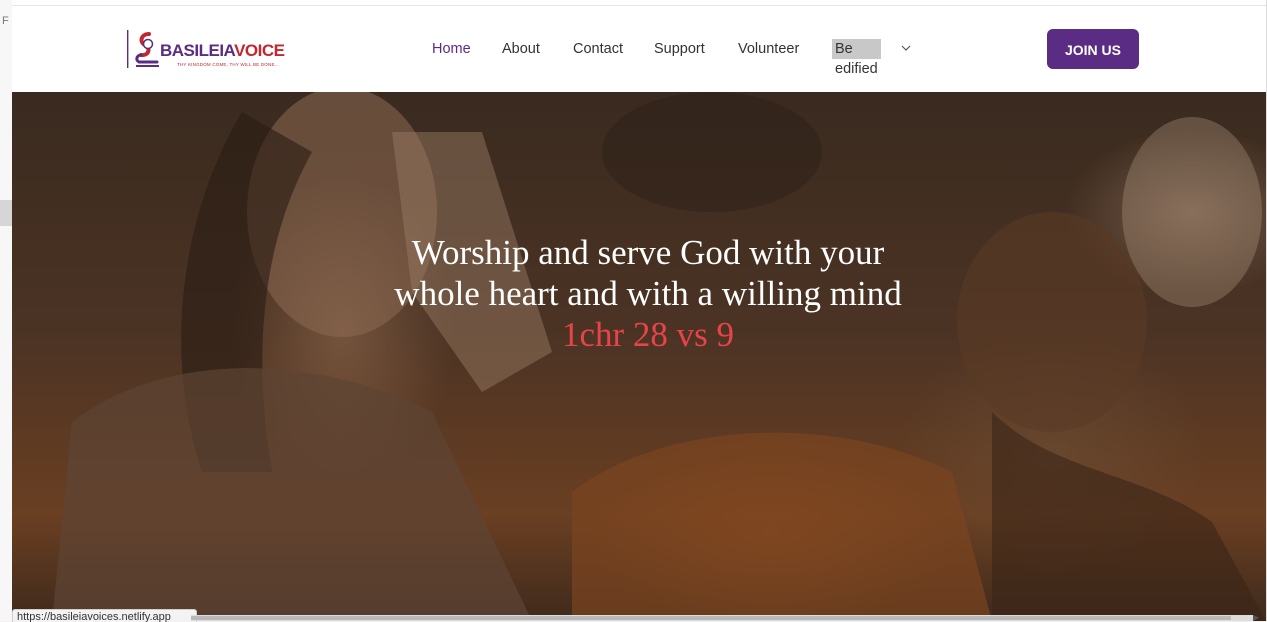  Describe the element at coordinates (451, 49) in the screenshot. I see `nav-home: Home` at that location.